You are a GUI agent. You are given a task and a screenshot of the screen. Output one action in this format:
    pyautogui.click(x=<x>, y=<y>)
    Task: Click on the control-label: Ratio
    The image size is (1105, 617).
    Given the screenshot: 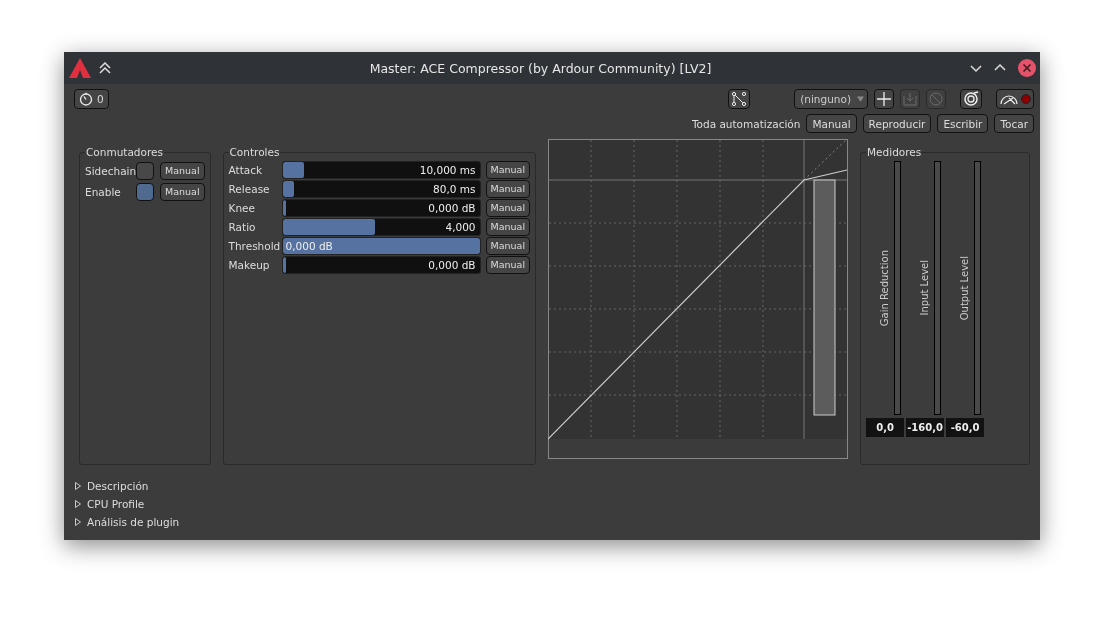 What is the action you would take?
    pyautogui.click(x=242, y=226)
    